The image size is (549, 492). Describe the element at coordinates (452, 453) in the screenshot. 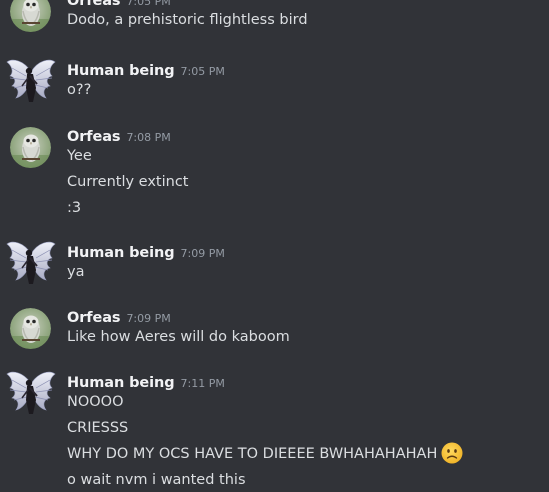

I see `slightly-frowning-face-emoji` at that location.